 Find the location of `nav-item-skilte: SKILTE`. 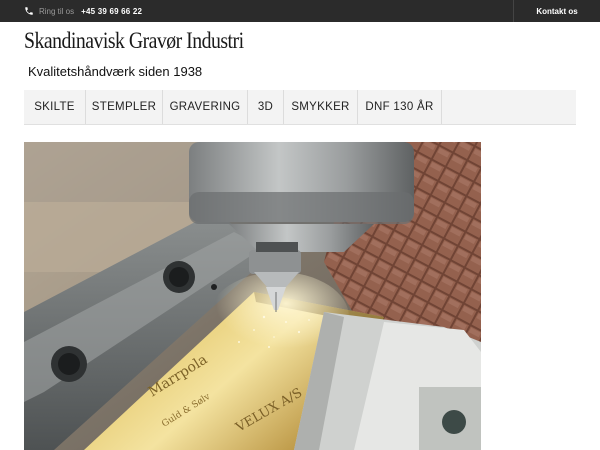

nav-item-skilte: SKILTE is located at coordinates (55, 107).